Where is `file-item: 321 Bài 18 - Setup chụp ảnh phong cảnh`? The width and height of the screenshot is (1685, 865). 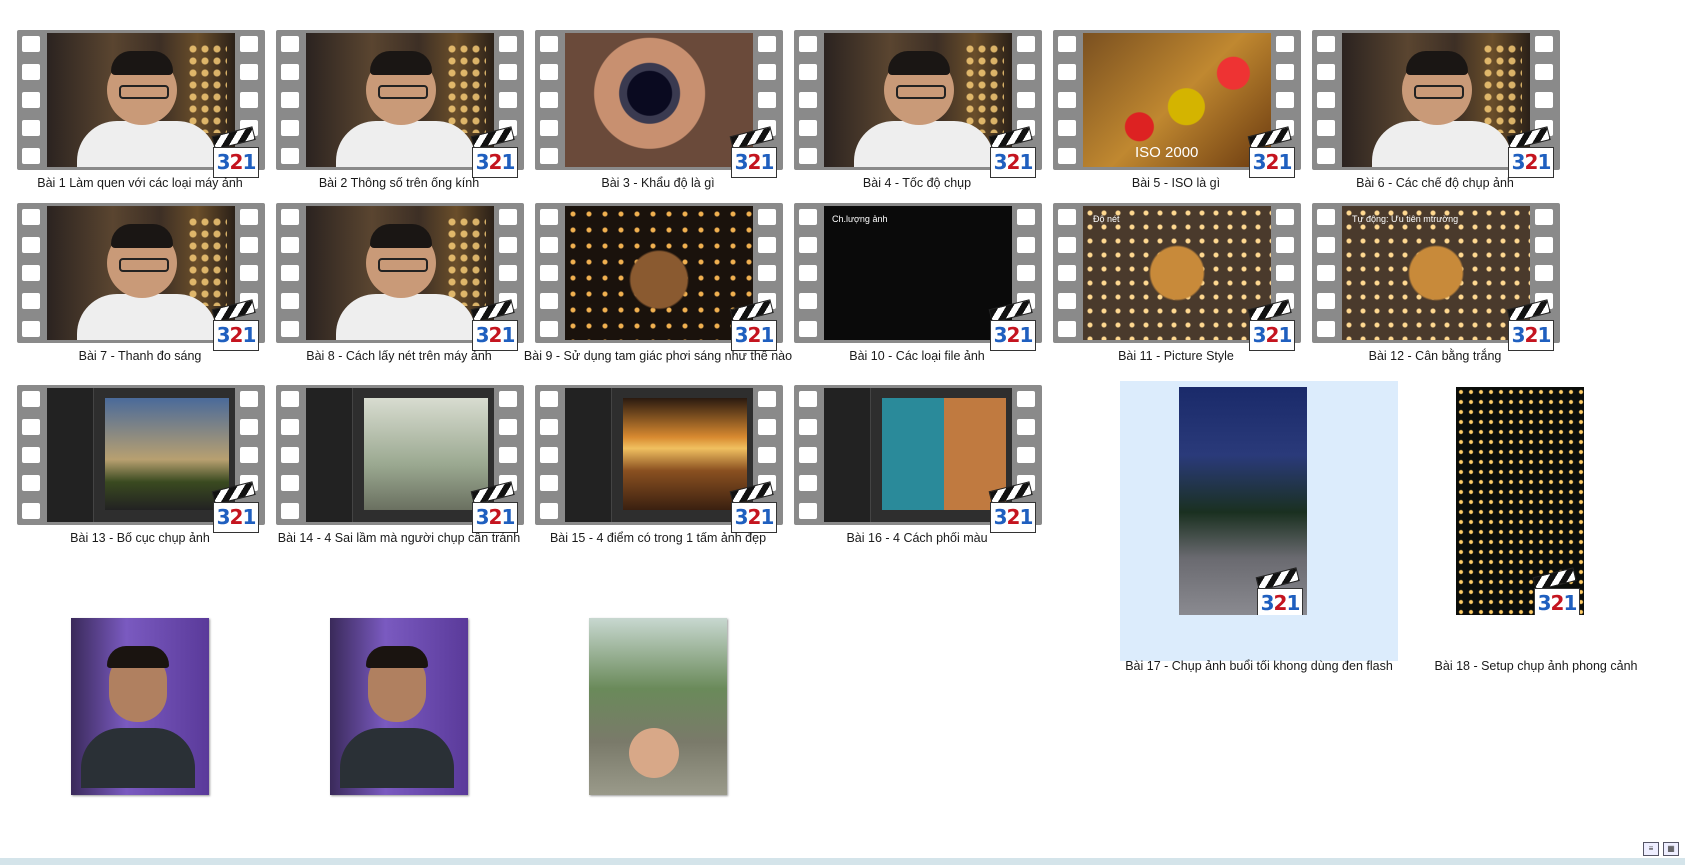
file-item: 321 Bài 18 - Setup chụp ảnh phong cảnh is located at coordinates (1536, 527).